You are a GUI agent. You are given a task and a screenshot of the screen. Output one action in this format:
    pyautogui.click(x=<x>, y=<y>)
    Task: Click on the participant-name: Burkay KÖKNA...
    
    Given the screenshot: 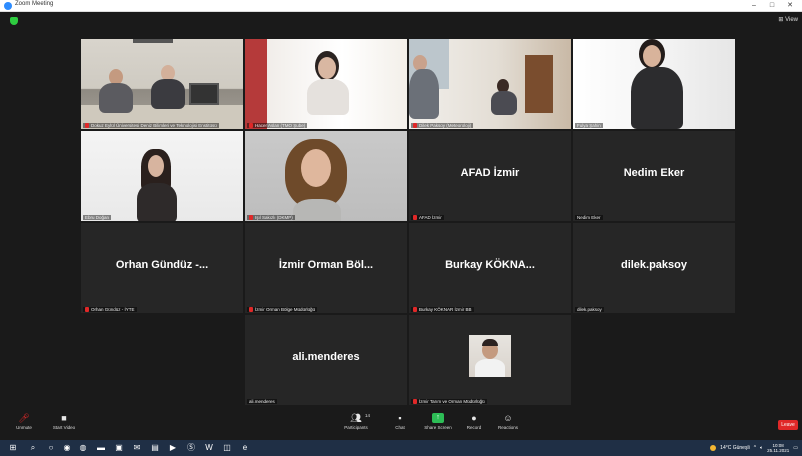 What is the action you would take?
    pyautogui.click(x=490, y=265)
    